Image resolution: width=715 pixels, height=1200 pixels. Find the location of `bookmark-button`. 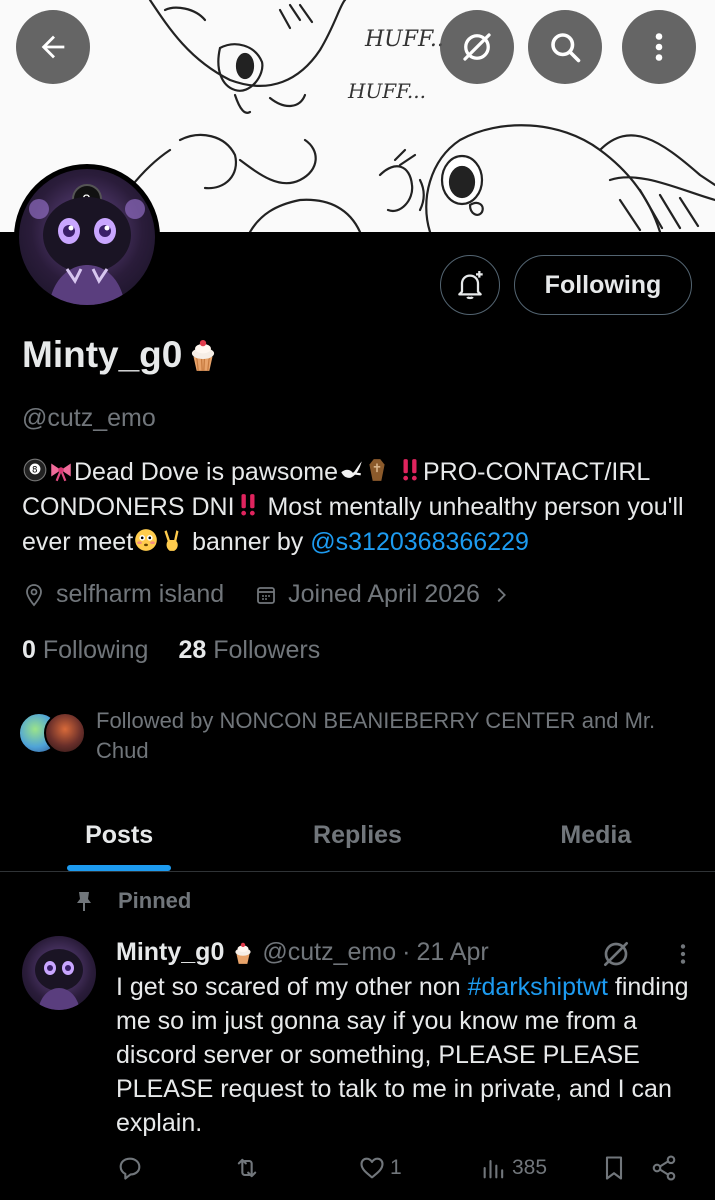

bookmark-button is located at coordinates (614, 1168).